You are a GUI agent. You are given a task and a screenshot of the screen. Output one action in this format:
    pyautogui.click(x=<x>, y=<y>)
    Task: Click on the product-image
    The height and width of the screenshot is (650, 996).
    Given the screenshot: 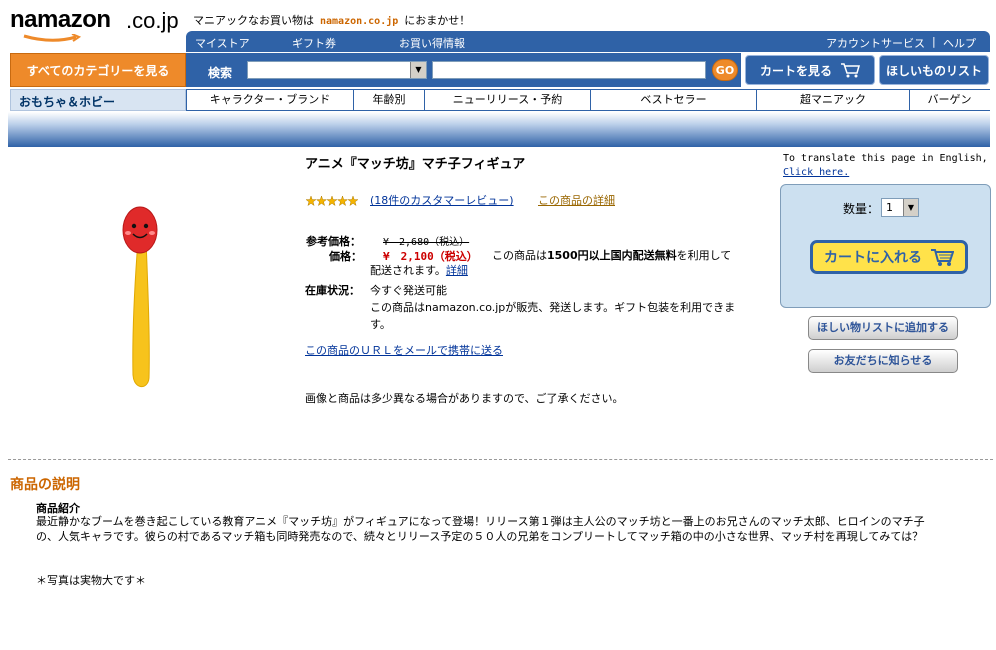 What is the action you would take?
    pyautogui.click(x=143, y=297)
    